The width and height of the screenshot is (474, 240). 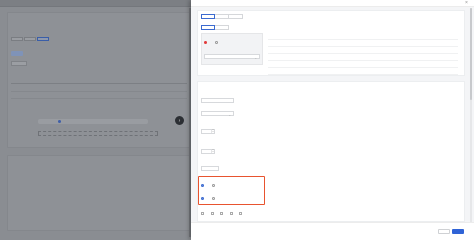 What do you see at coordinates (217, 114) in the screenshot?
I see `field2-select: ⌄` at bounding box center [217, 114].